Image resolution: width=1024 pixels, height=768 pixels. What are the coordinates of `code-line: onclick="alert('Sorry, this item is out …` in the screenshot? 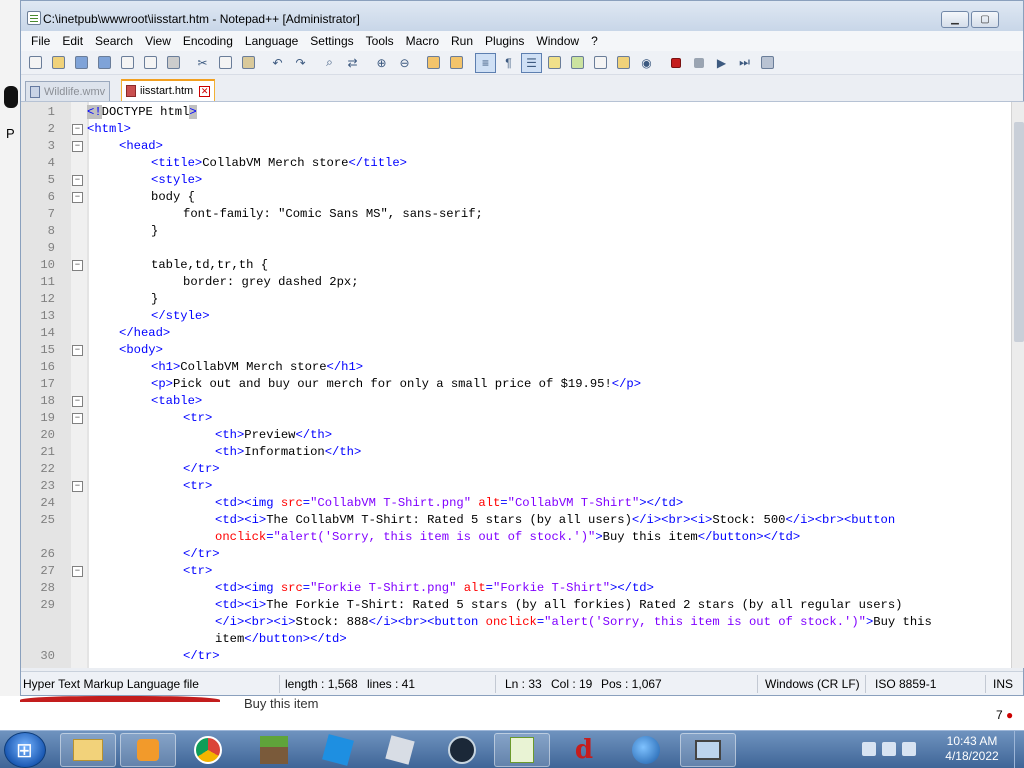 It's located at (516, 537).